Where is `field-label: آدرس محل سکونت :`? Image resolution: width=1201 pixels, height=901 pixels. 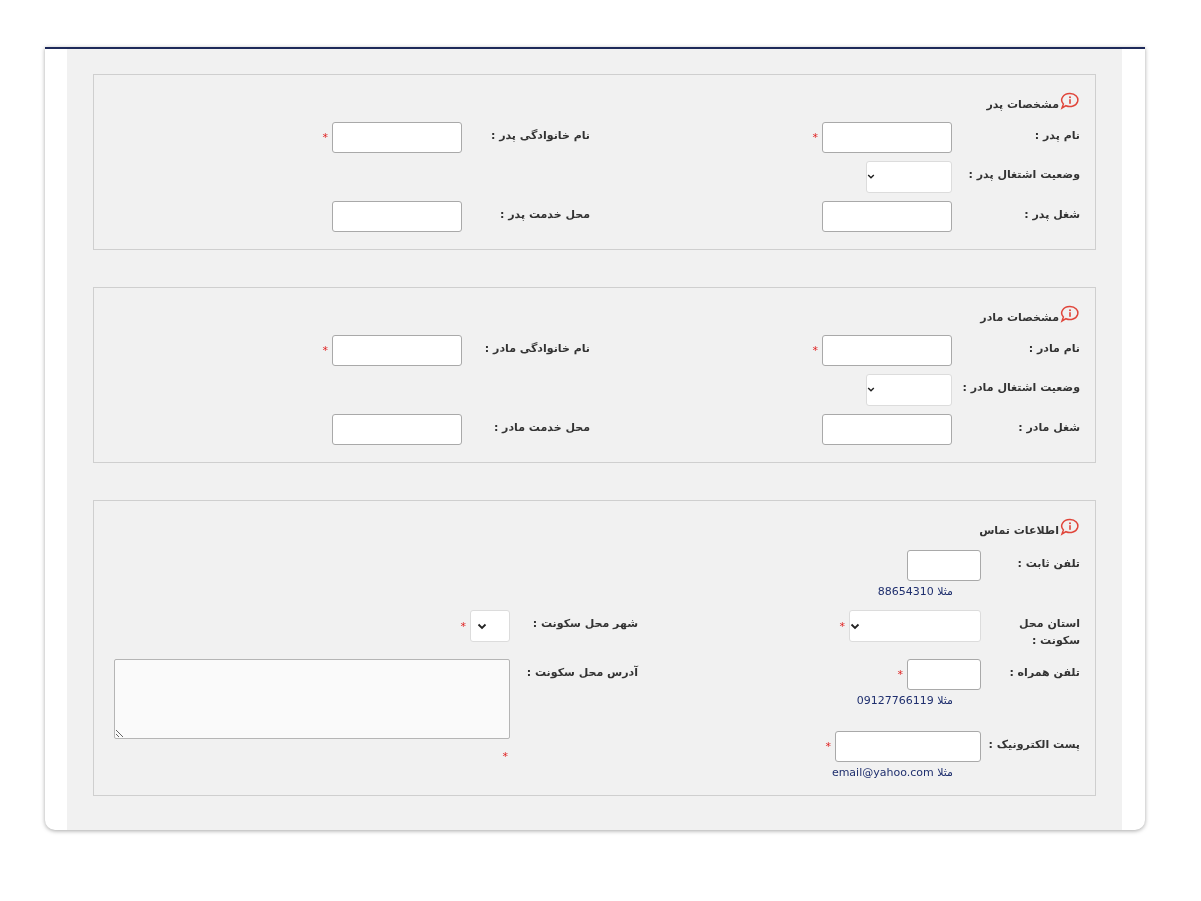
field-label: آدرس محل سکونت : is located at coordinates (581, 672).